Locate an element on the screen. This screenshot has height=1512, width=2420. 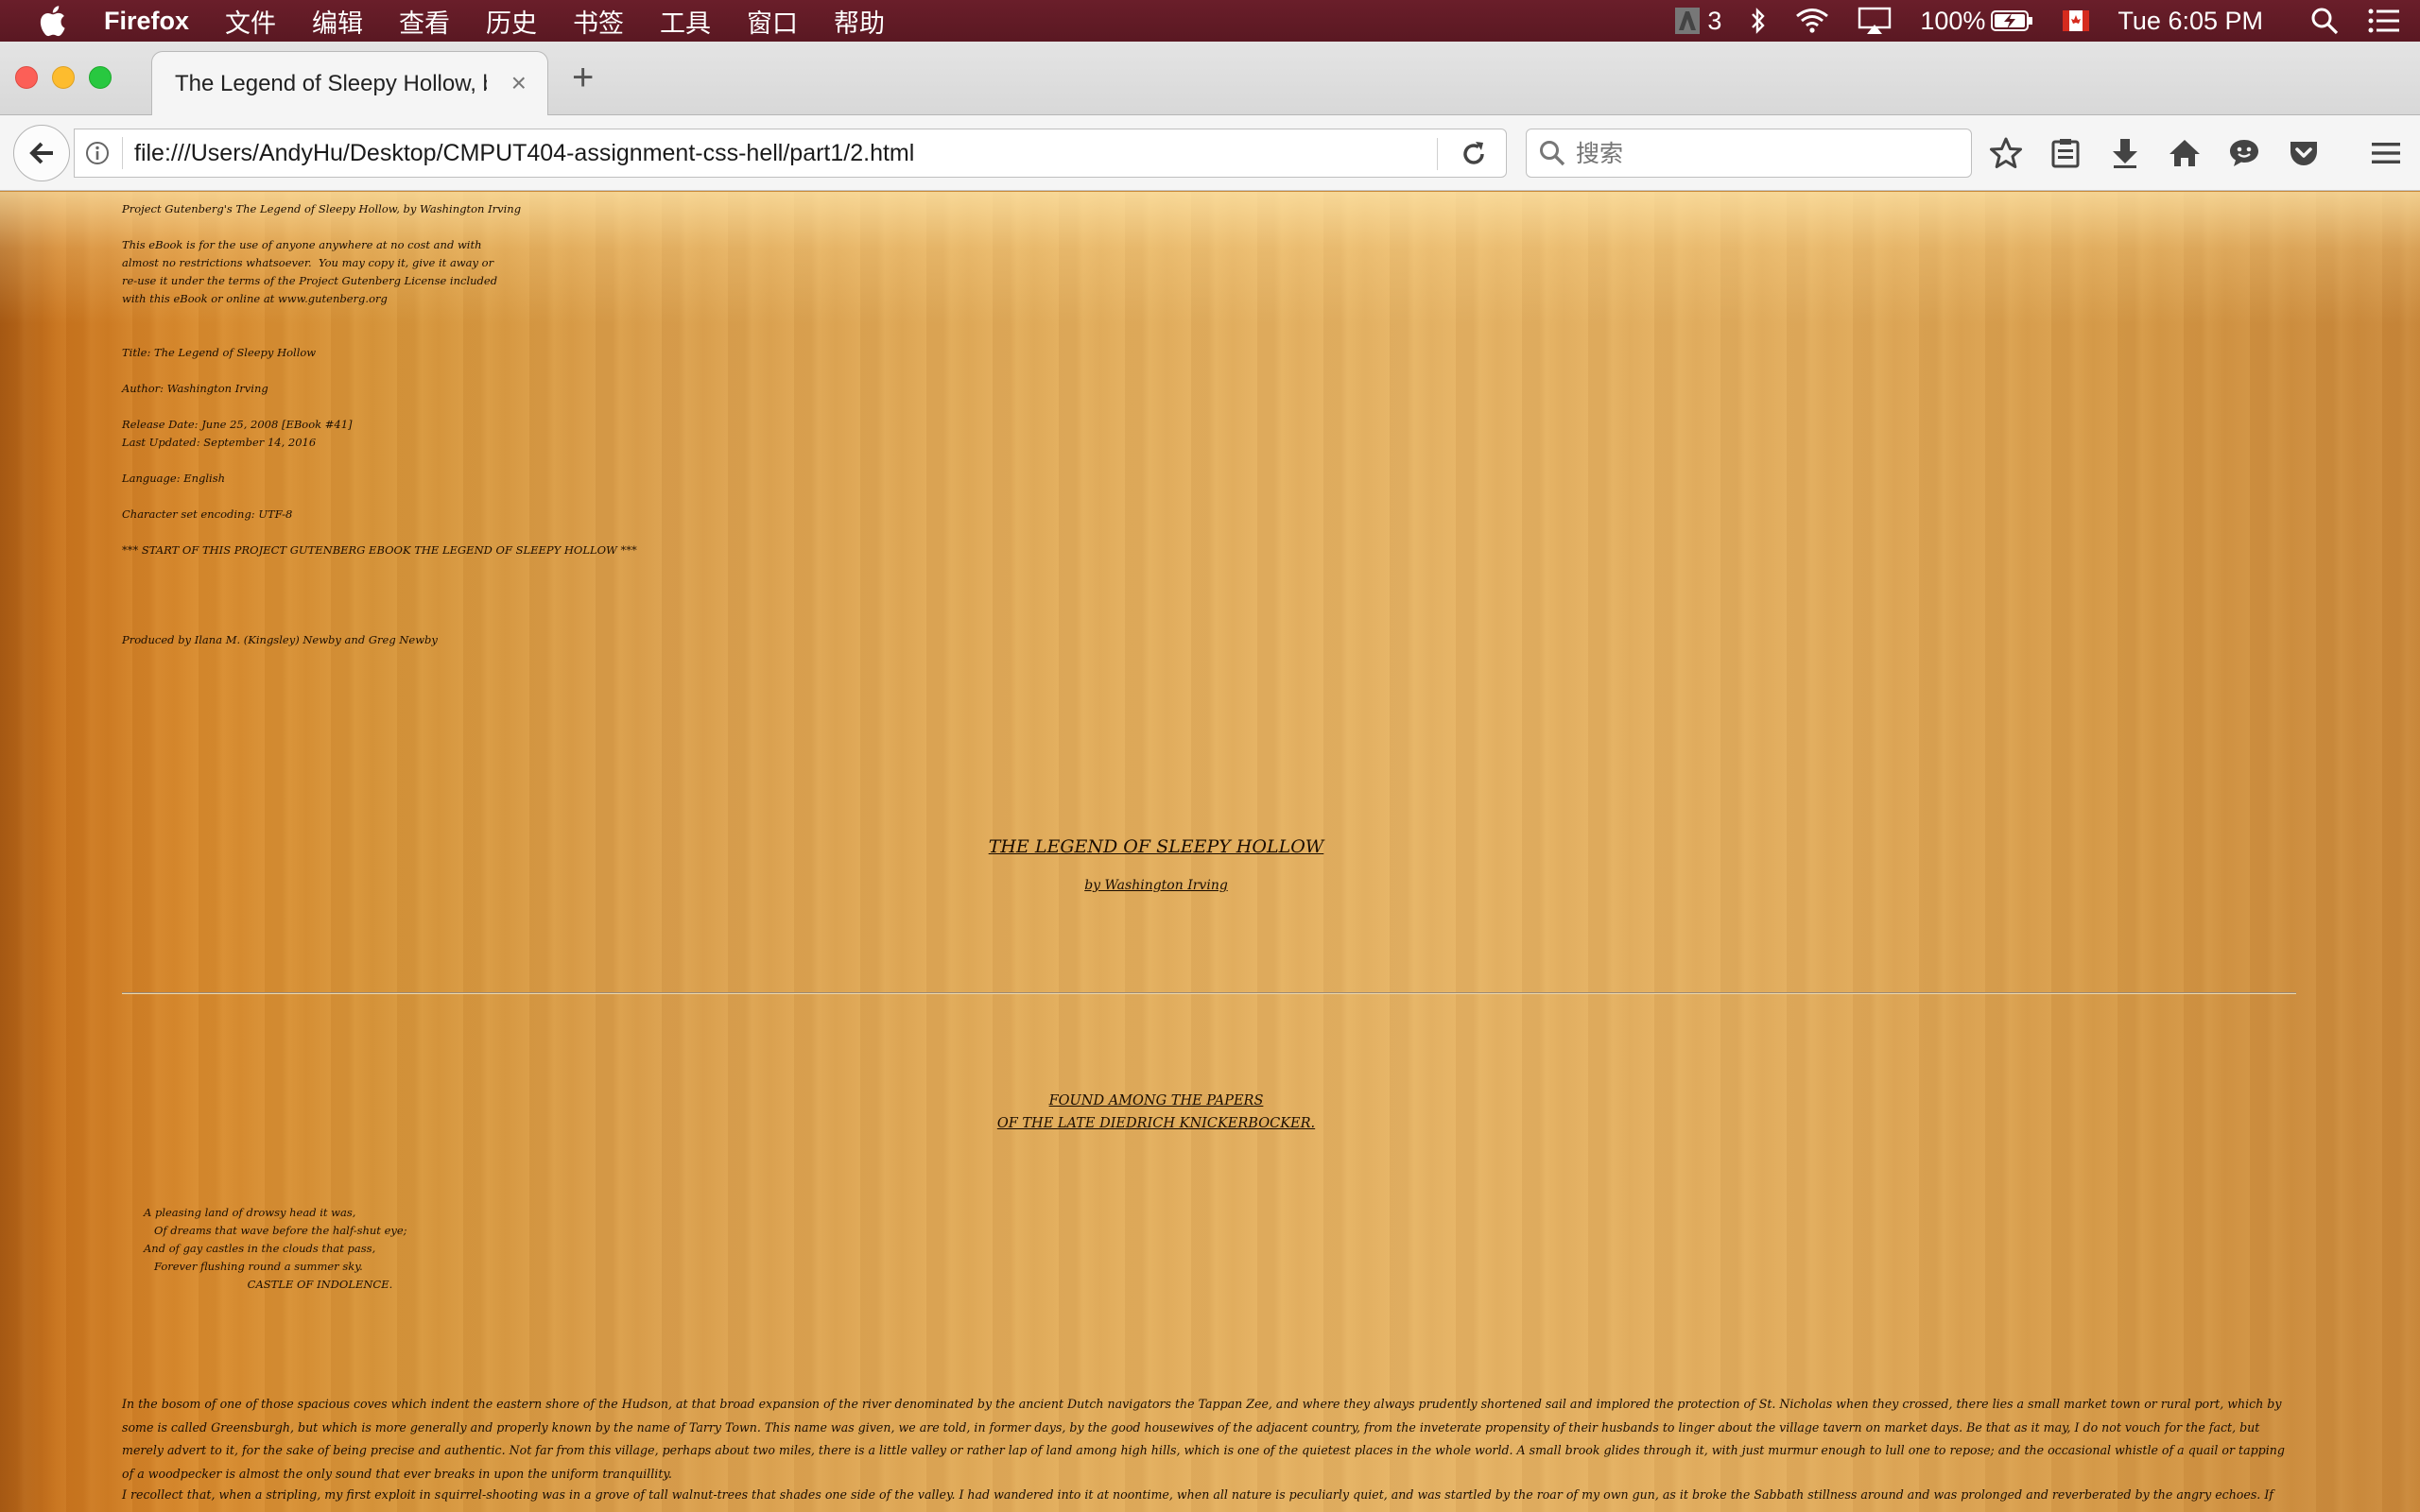
battery-charging-icon is located at coordinates (2012, 20).